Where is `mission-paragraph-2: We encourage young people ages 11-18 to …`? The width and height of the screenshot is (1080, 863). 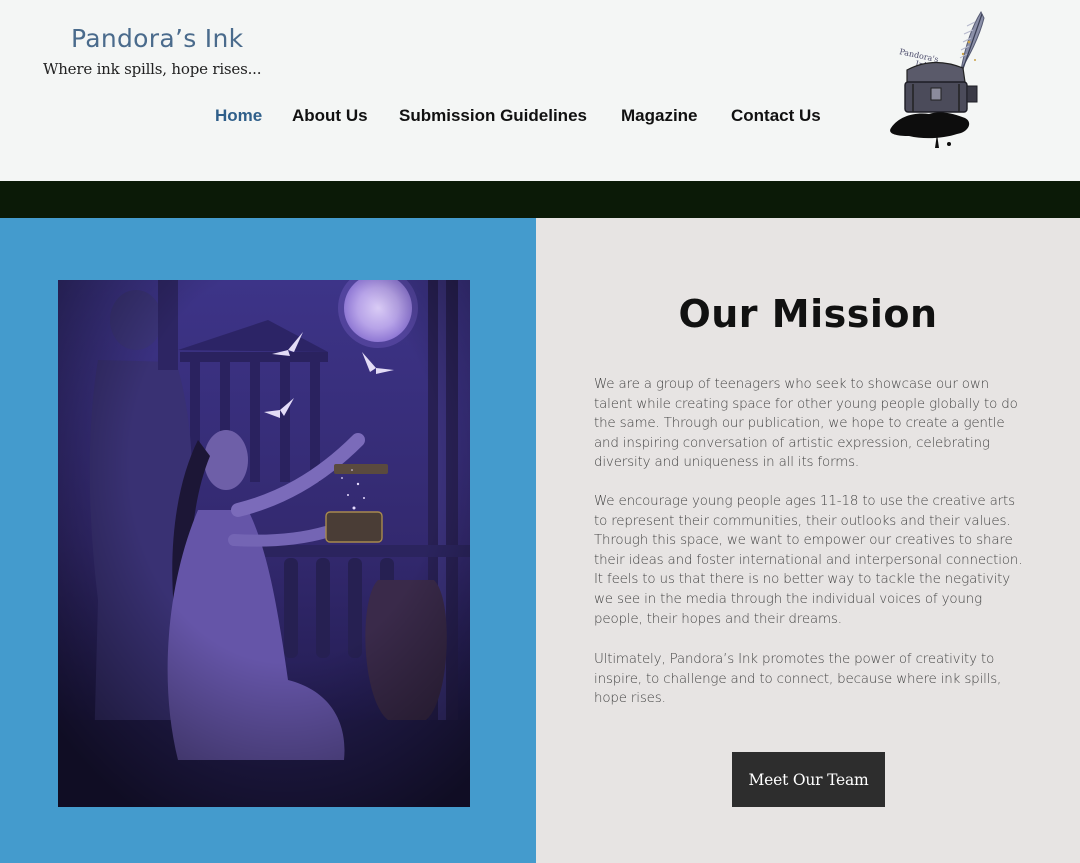
mission-paragraph-2: We encourage young people ages 11-18 to … is located at coordinates (808, 560).